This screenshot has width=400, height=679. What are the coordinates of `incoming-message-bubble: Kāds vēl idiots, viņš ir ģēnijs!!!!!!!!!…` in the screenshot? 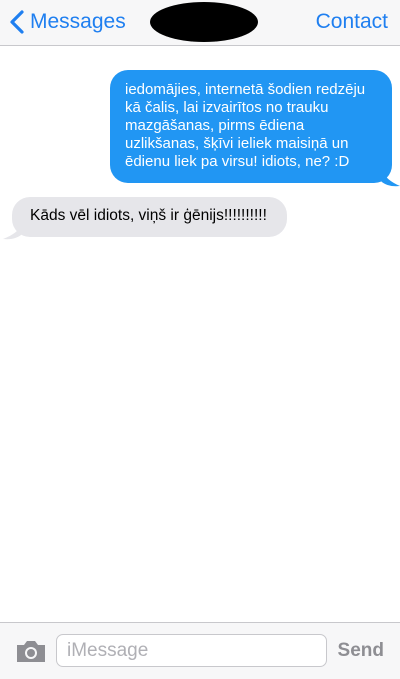 It's located at (149, 217).